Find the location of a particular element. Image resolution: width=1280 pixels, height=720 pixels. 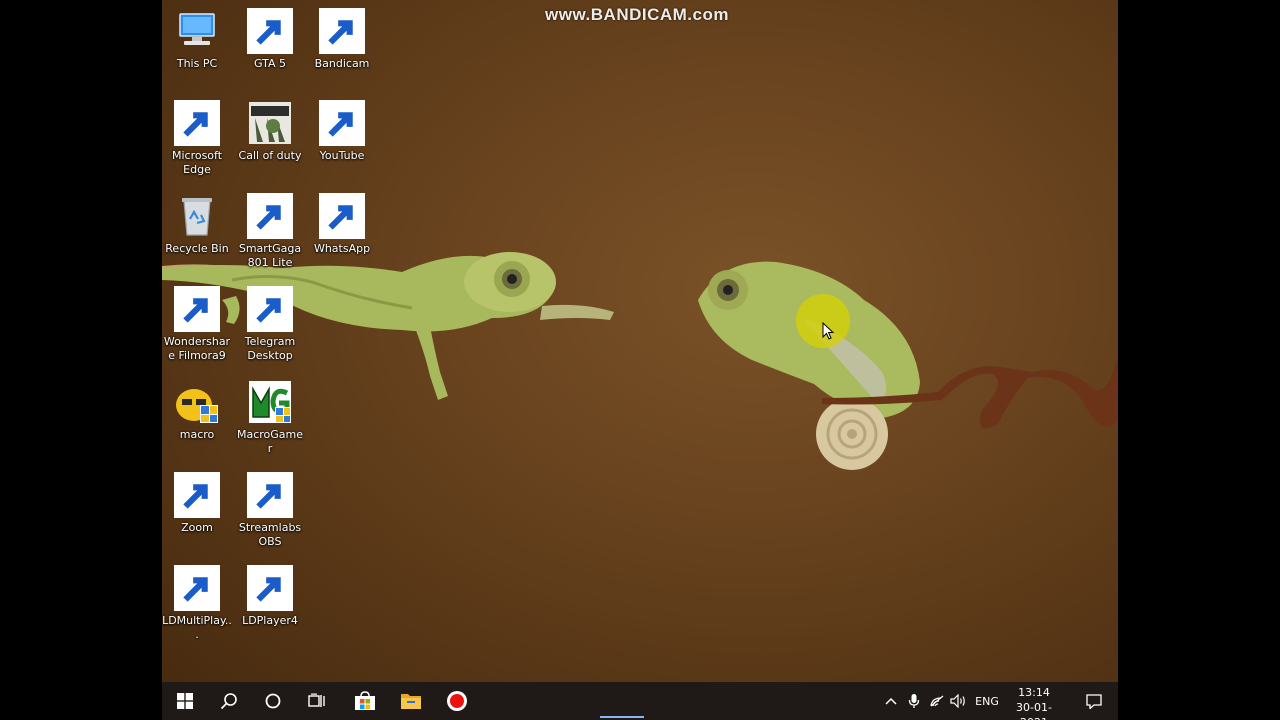

notification-icon is located at coordinates (1094, 701).